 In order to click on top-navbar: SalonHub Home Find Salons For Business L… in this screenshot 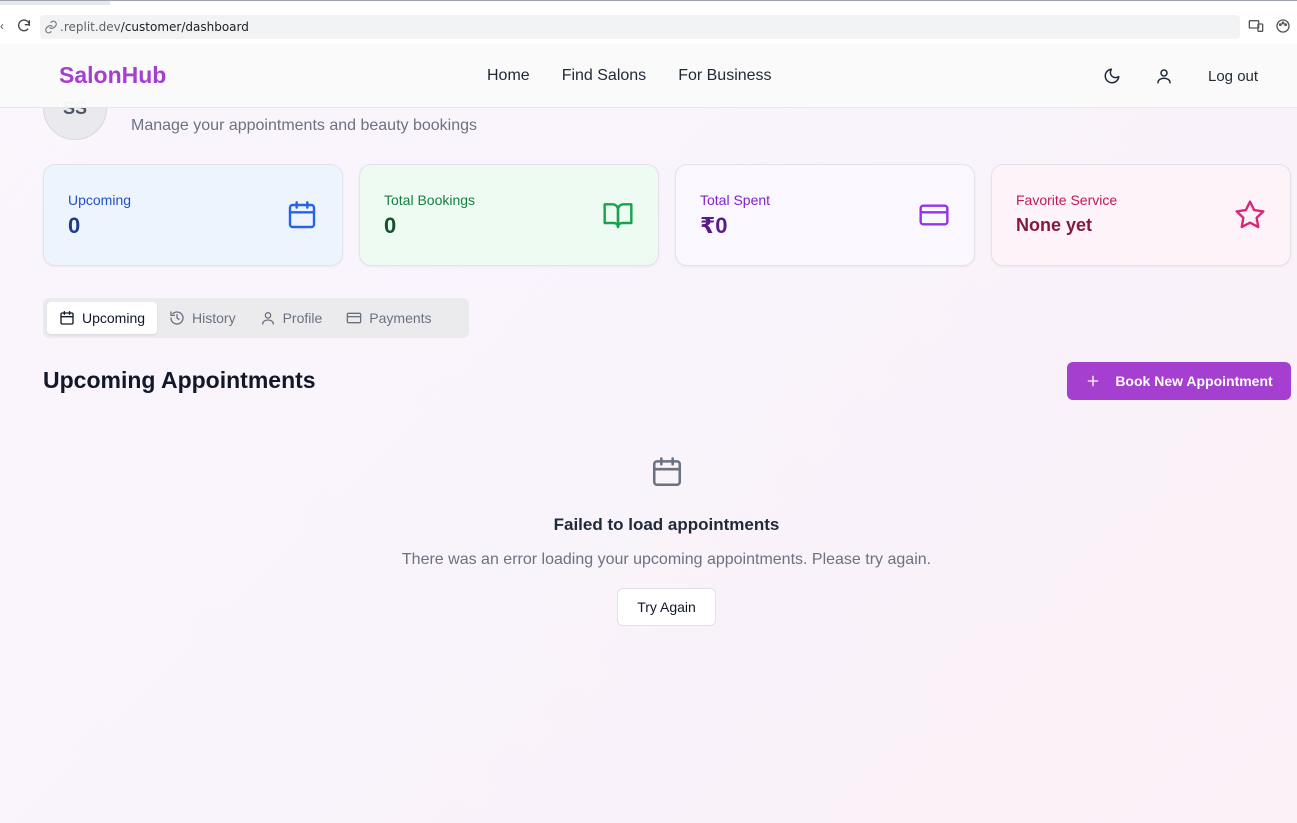, I will do `click(648, 76)`.